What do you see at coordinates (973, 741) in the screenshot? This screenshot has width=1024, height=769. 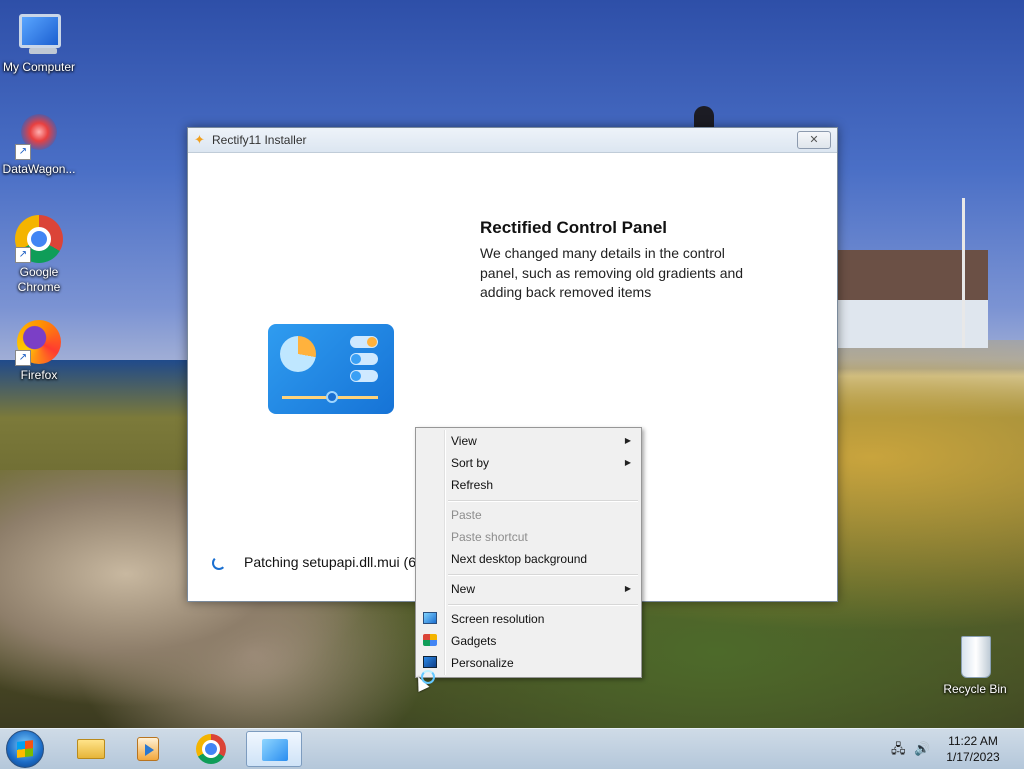 I see `clock-time: 11:22 AM` at bounding box center [973, 741].